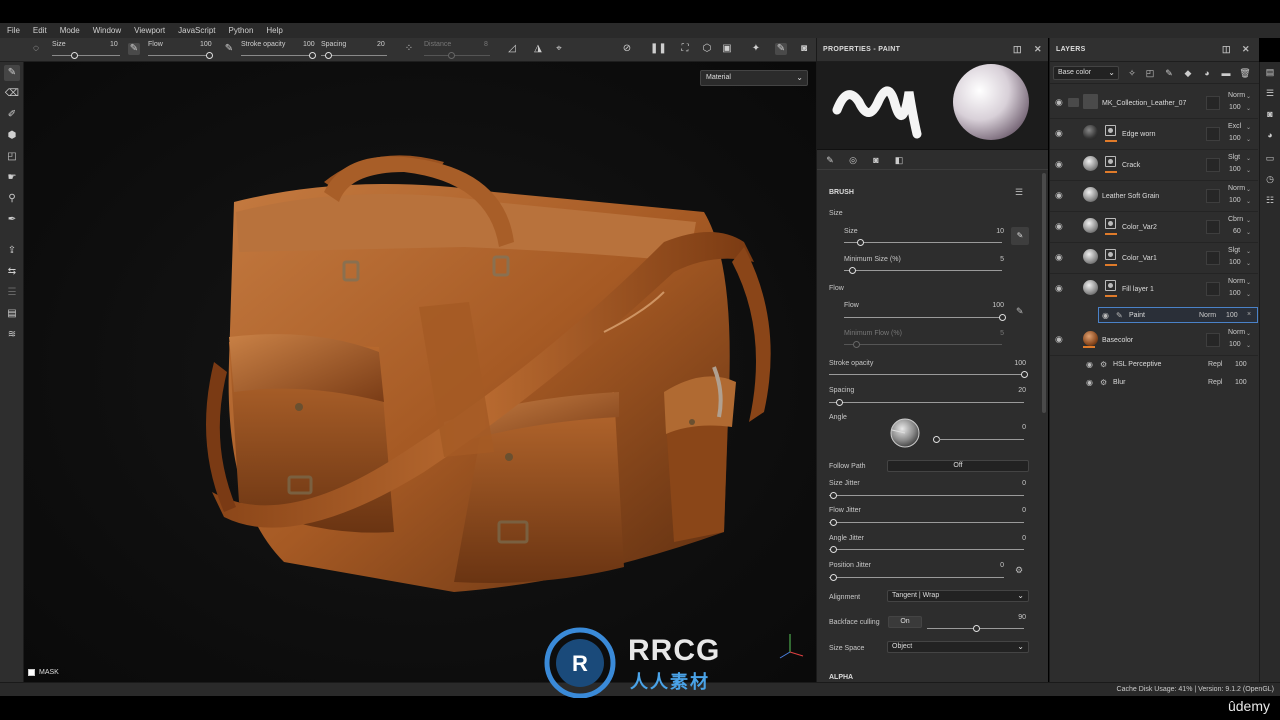  What do you see at coordinates (756, 49) in the screenshot?
I see `picker-icon: ✦` at bounding box center [756, 49].